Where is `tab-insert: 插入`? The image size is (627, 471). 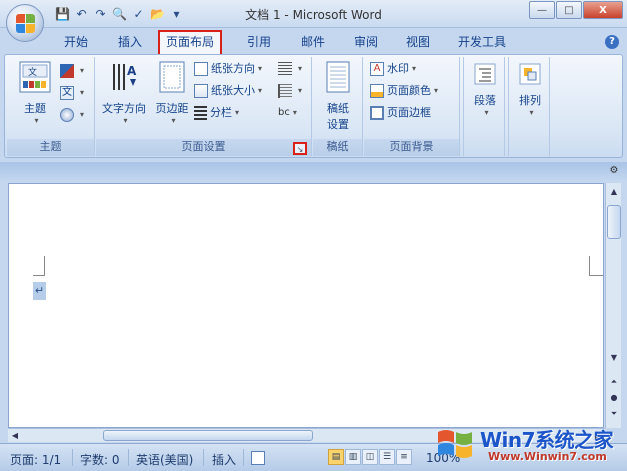
tab-insert: 插入 is located at coordinates (130, 43).